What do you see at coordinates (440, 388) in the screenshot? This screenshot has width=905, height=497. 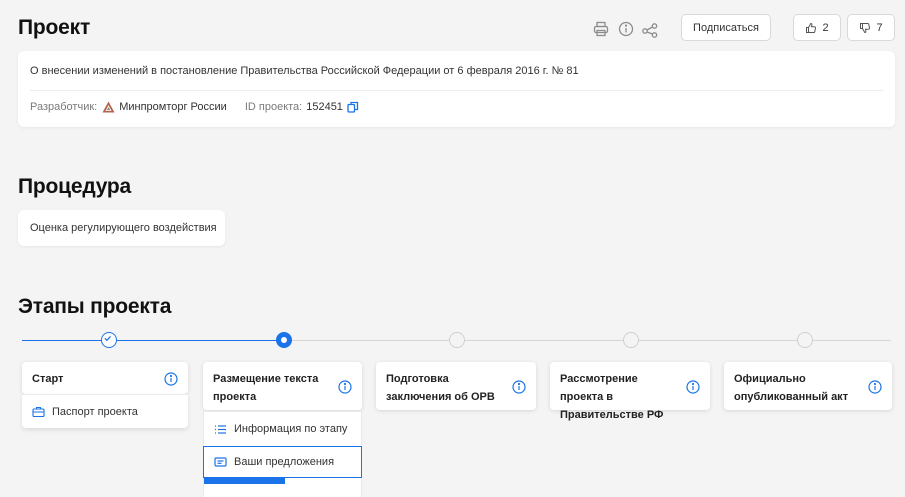 I see `stage-label: Подготовка заключения об ОРВ` at bounding box center [440, 388].